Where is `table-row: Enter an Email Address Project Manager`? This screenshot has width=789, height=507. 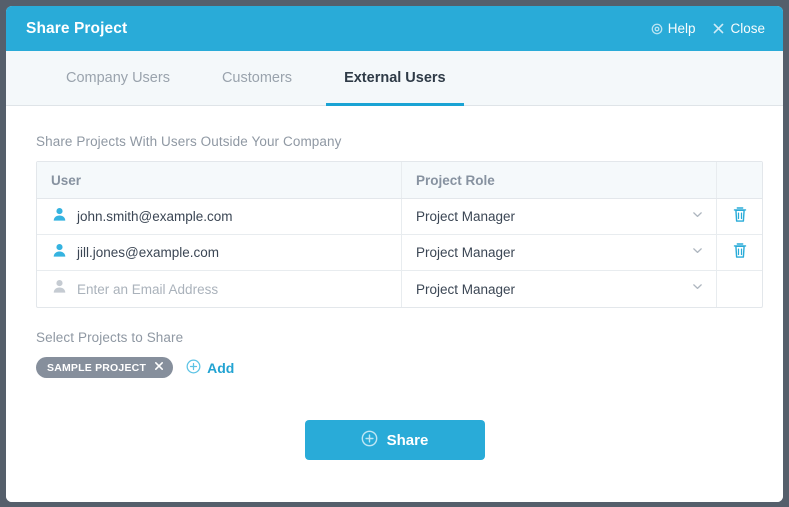 table-row: Enter an Email Address Project Manager is located at coordinates (399, 289).